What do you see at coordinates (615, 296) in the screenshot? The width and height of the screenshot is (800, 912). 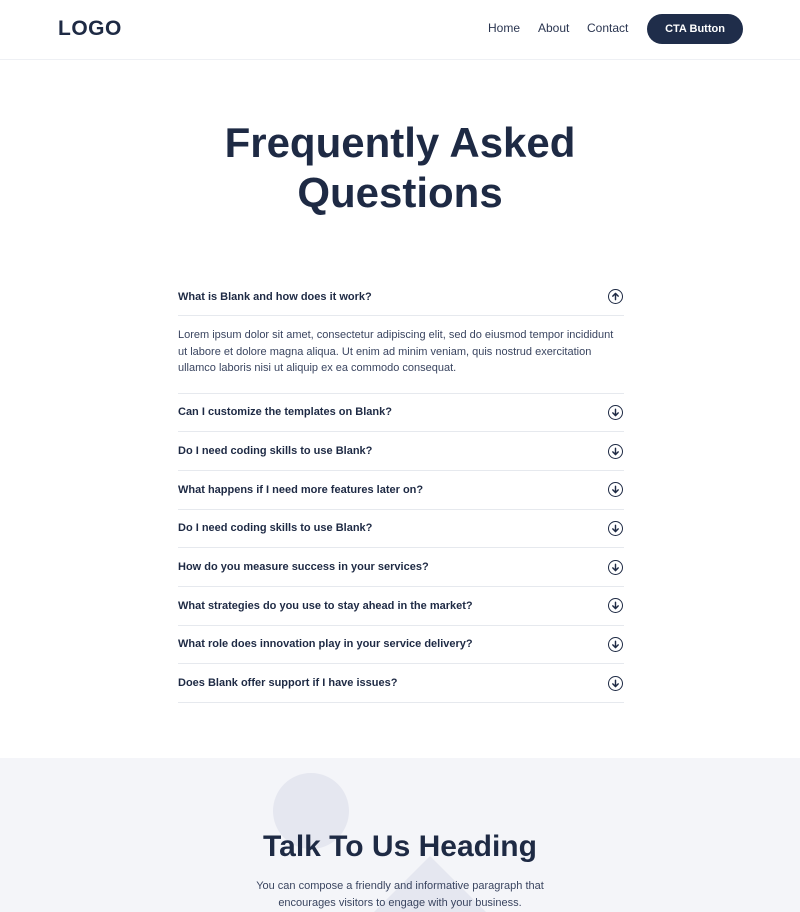 I see `arrow-up-circle-icon` at bounding box center [615, 296].